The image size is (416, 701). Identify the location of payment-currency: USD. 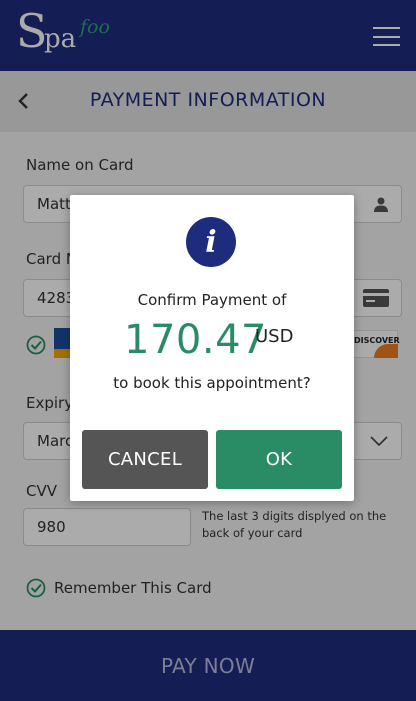
(274, 336).